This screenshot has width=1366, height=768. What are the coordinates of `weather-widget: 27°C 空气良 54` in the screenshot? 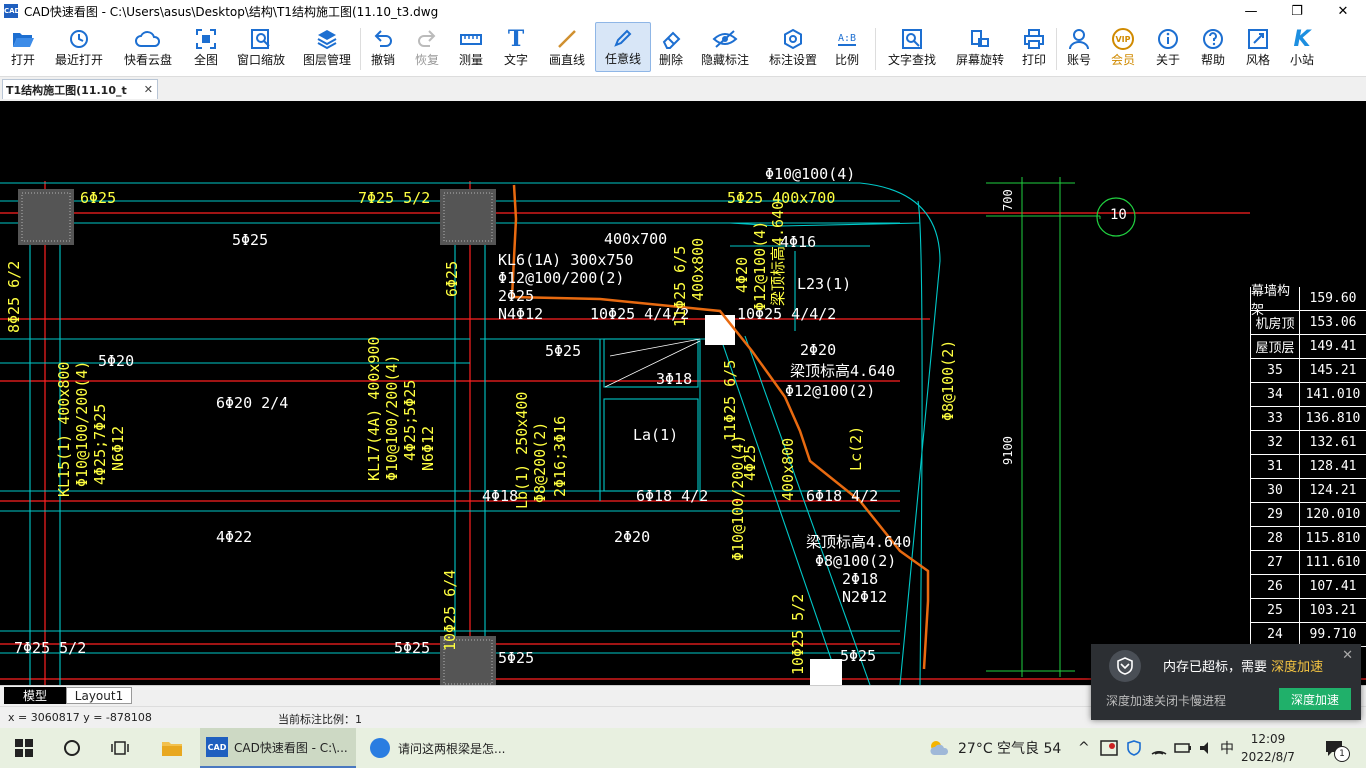 It's located at (994, 748).